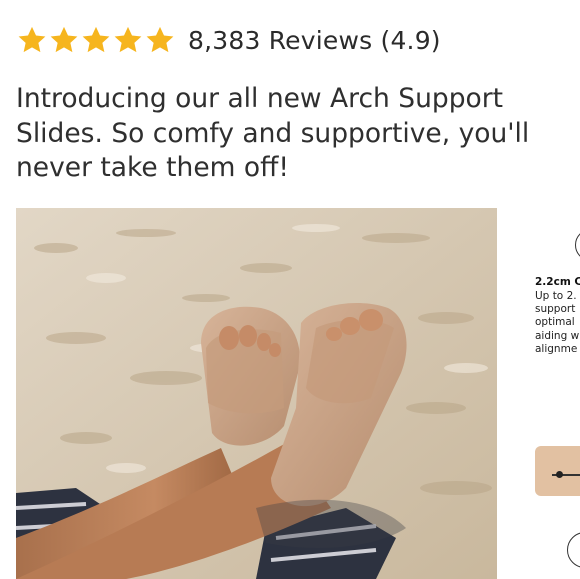 Image resolution: width=580 pixels, height=579 pixels. Describe the element at coordinates (556, 296) in the screenshot. I see `feature-line: Up to 2.` at that location.